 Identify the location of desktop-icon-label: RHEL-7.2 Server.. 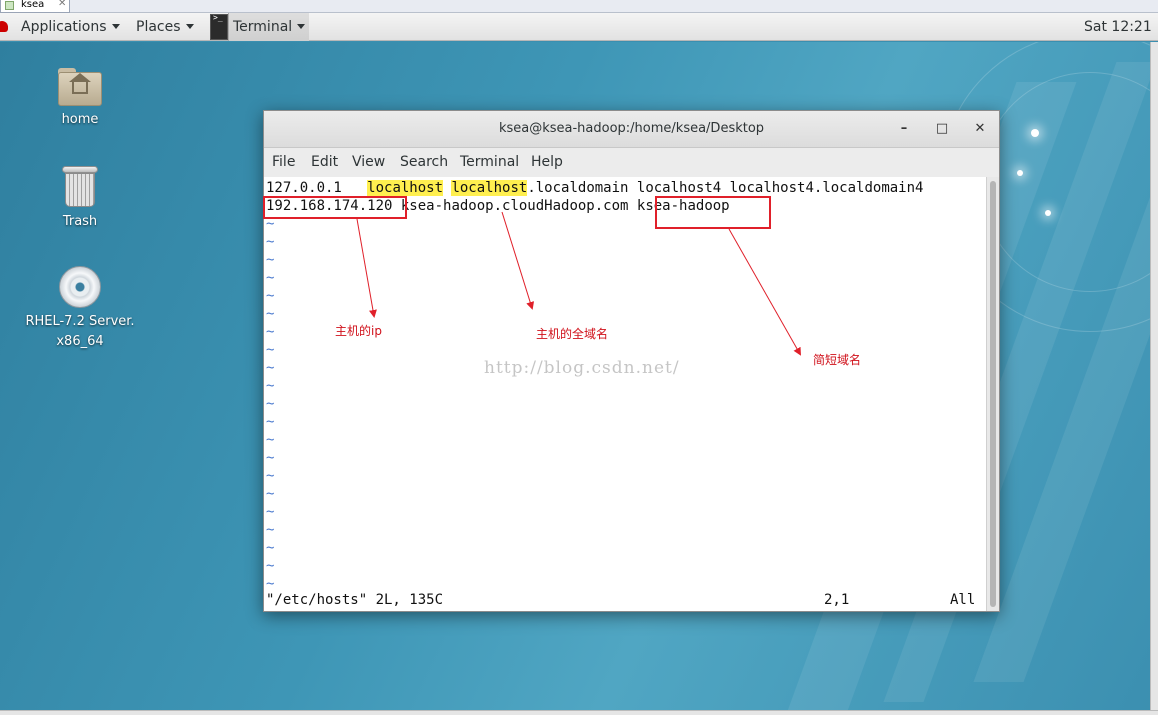
(80, 321).